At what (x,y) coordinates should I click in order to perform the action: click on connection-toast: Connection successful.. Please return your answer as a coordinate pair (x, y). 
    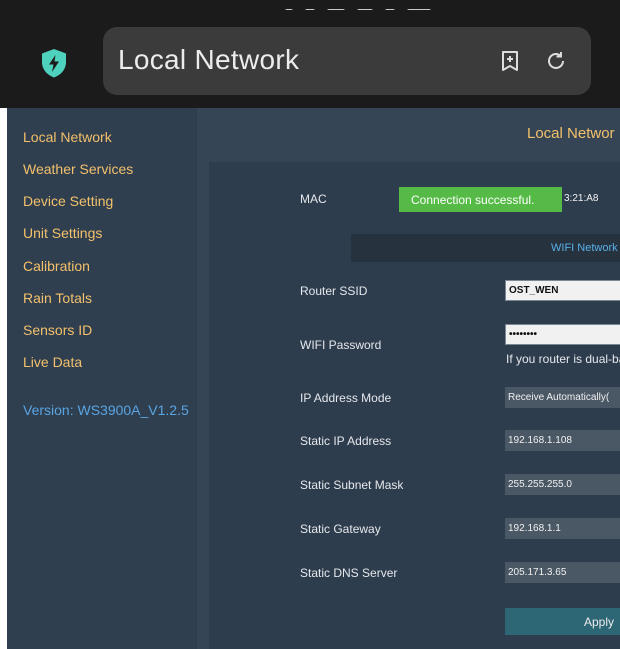
    Looking at the image, I should click on (480, 199).